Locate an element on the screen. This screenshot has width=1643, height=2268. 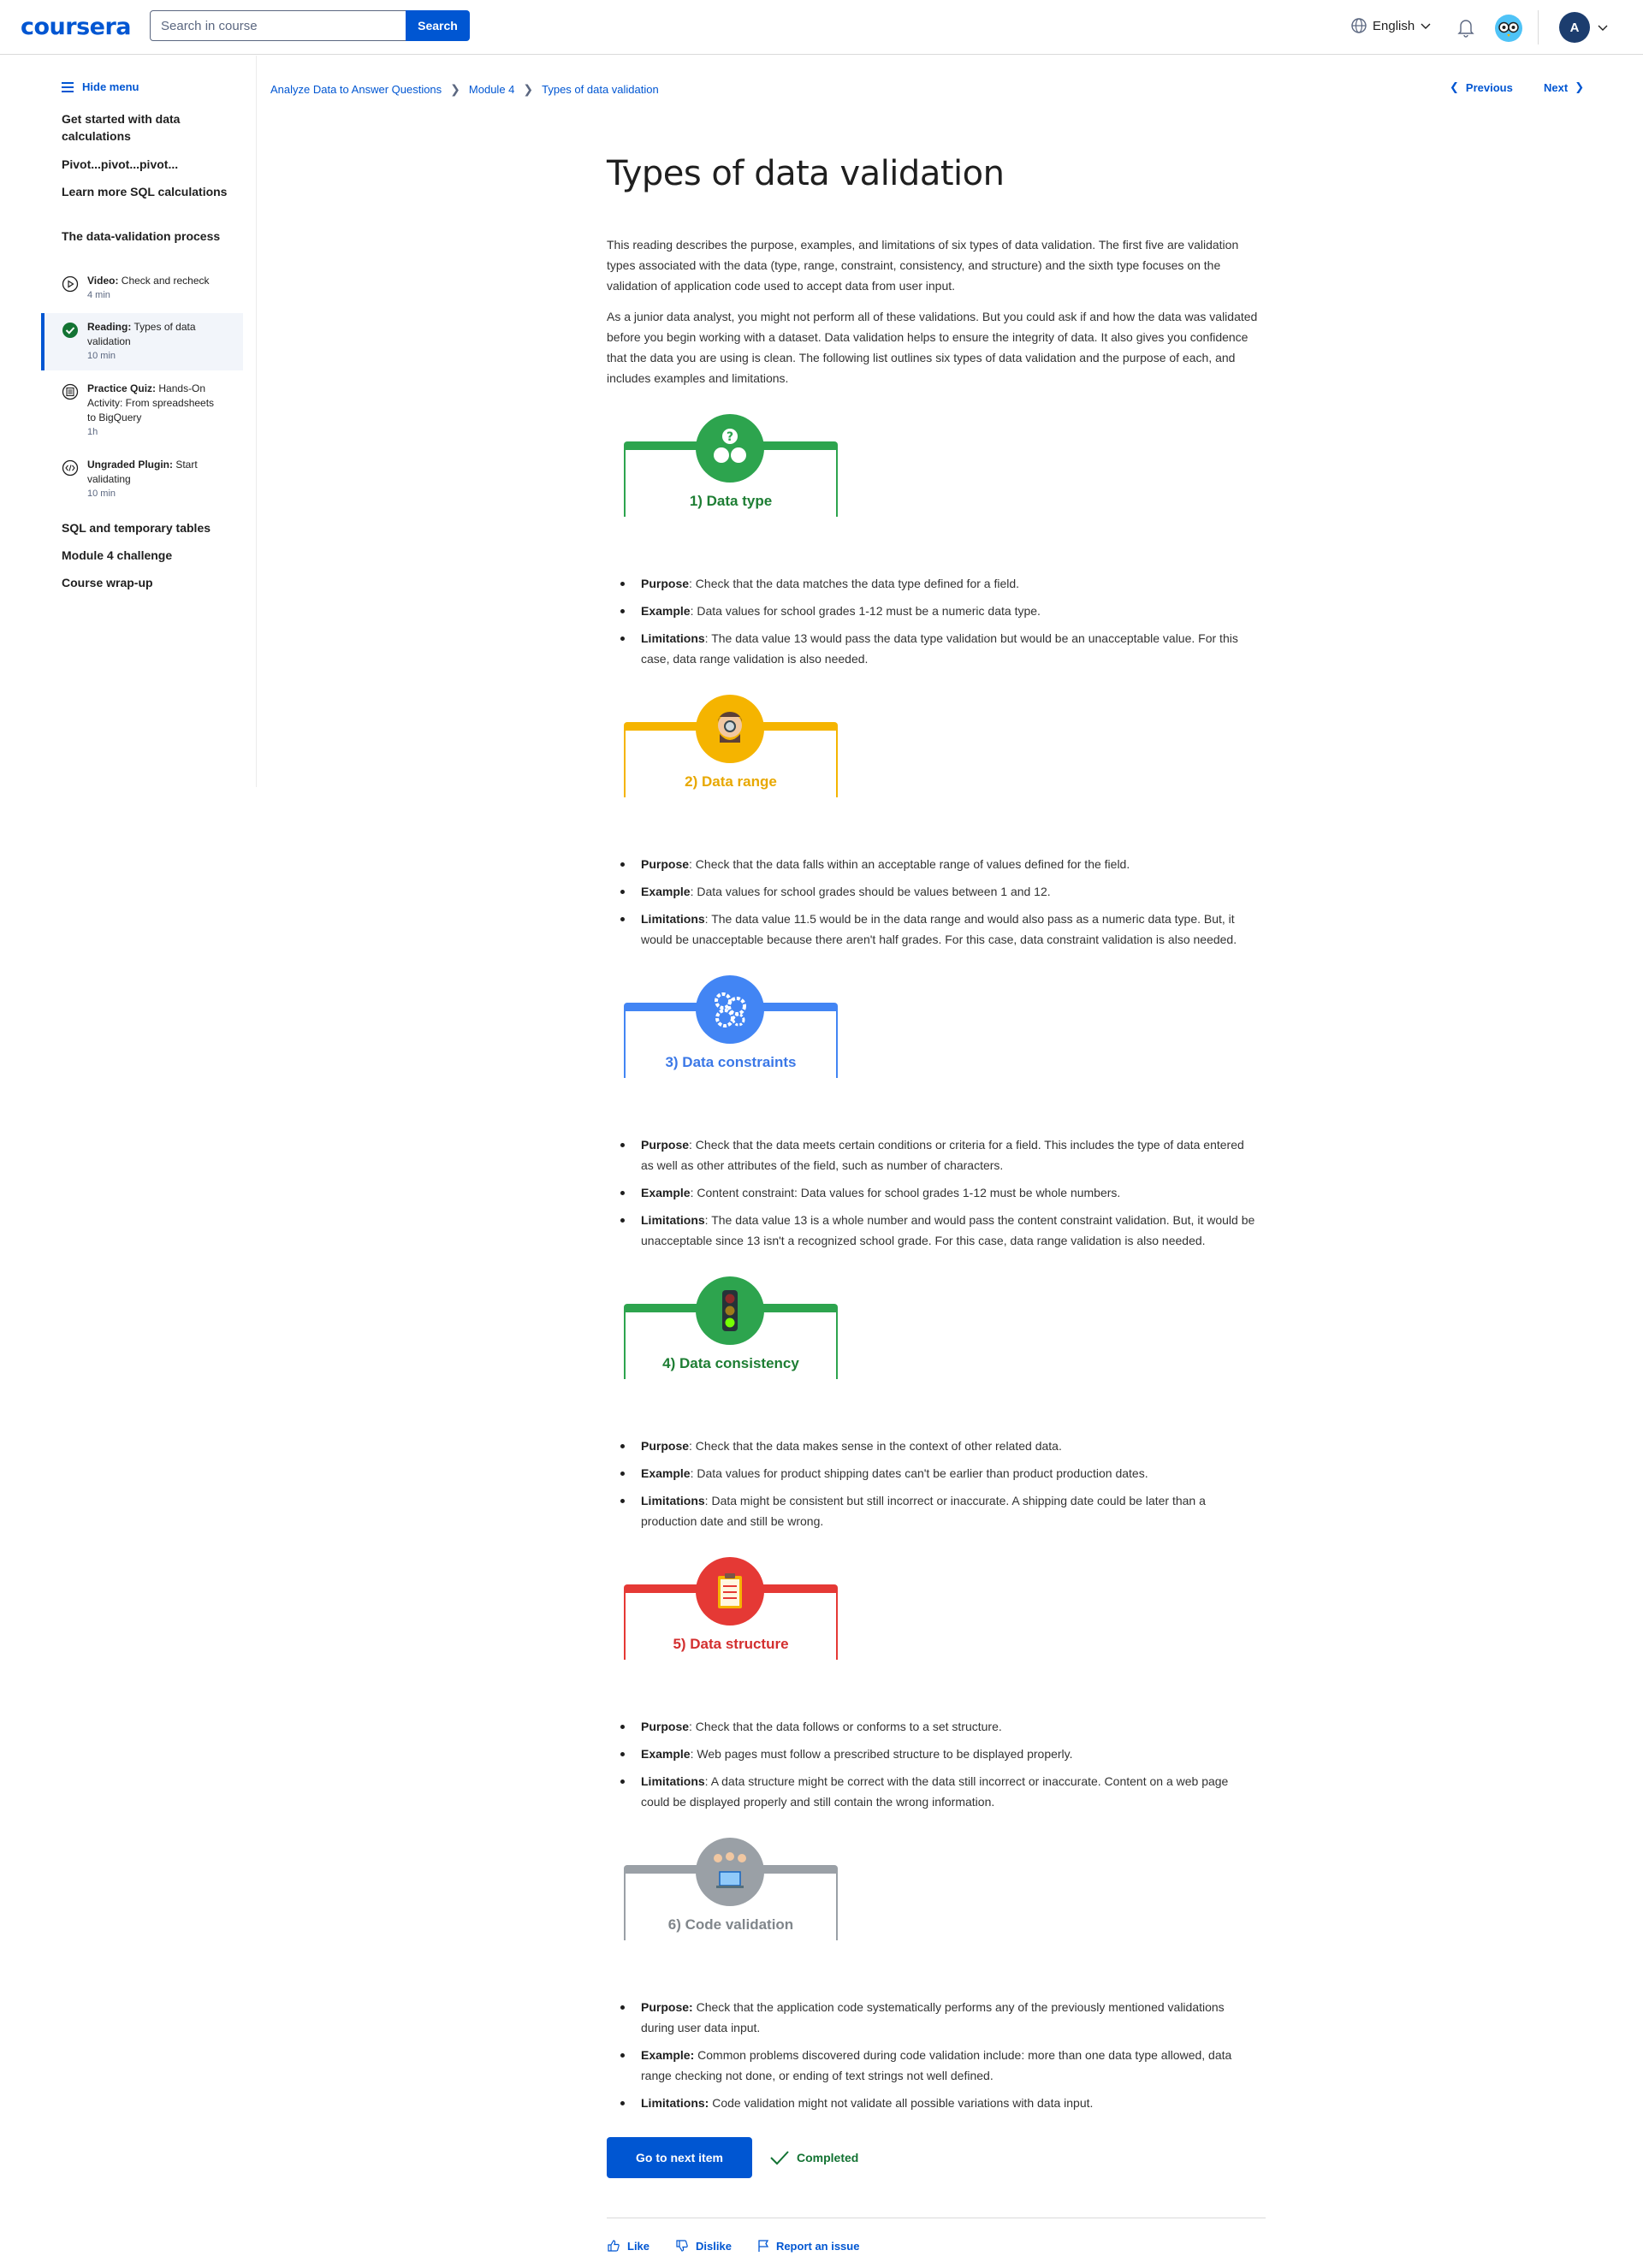
data-consistency-card: 4) Data consistency is located at coordinates (735, 1344).